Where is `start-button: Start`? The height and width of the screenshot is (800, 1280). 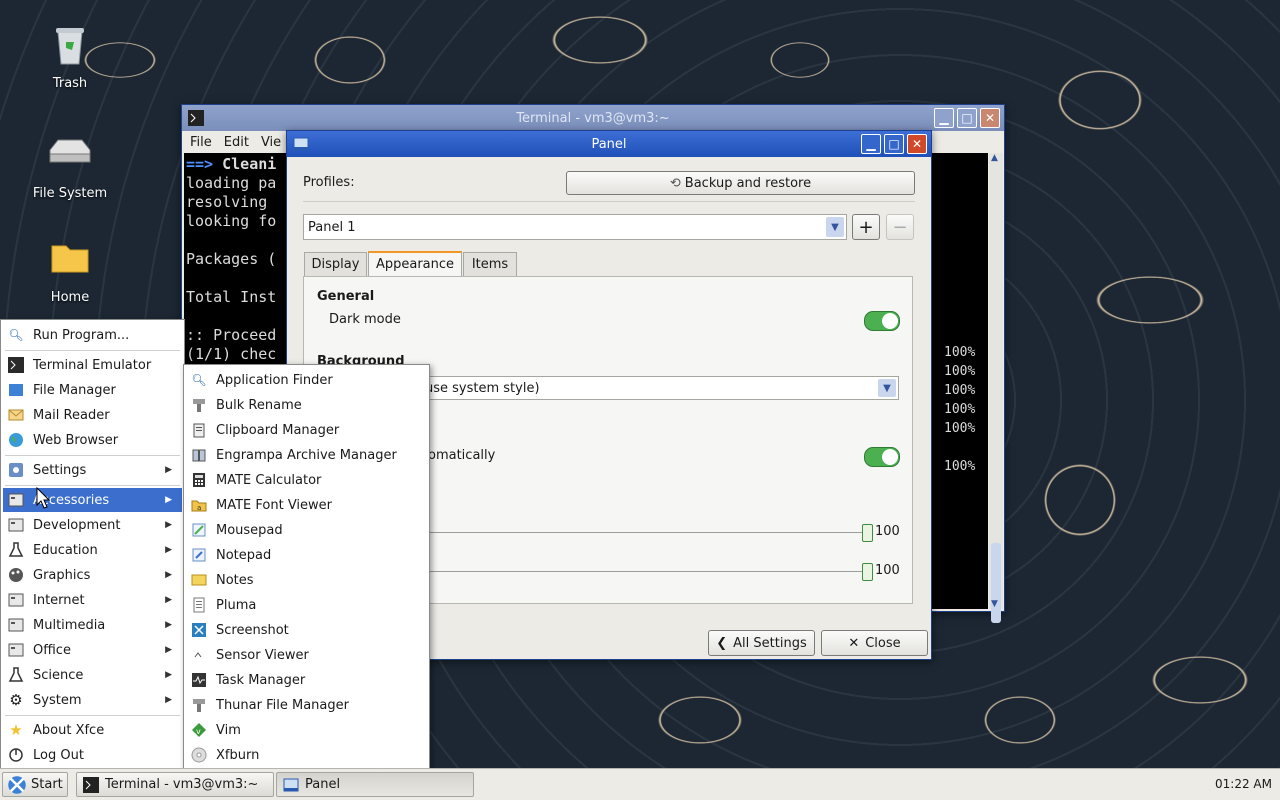
start-button: Start is located at coordinates (35, 784).